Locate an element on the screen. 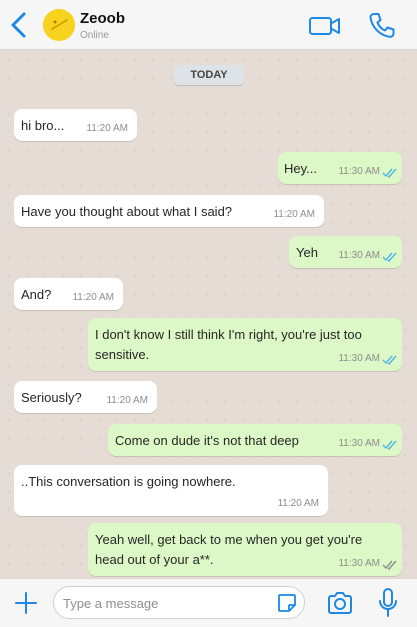 The width and height of the screenshot is (417, 627). contact-name: Zeoob is located at coordinates (102, 18).